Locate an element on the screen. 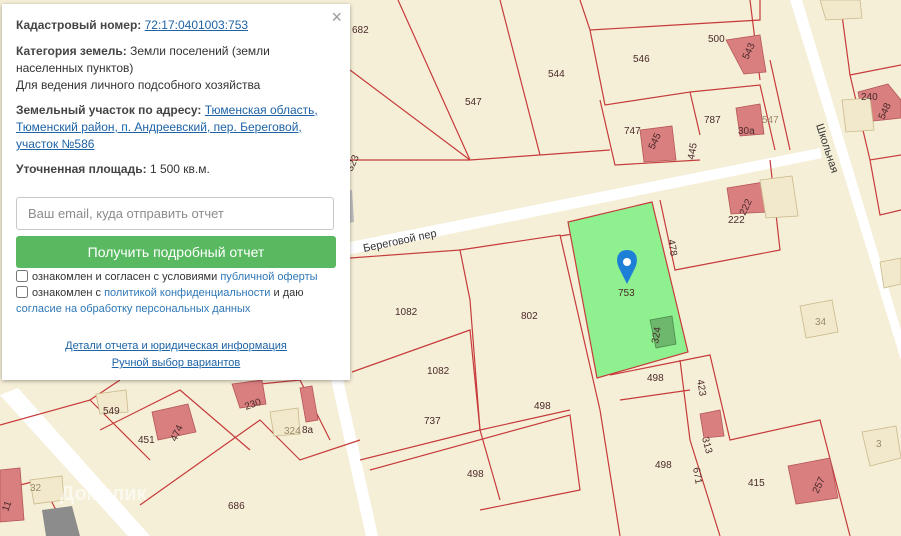 The image size is (901, 536). category-label: Категория земель: is located at coordinates (71, 51).